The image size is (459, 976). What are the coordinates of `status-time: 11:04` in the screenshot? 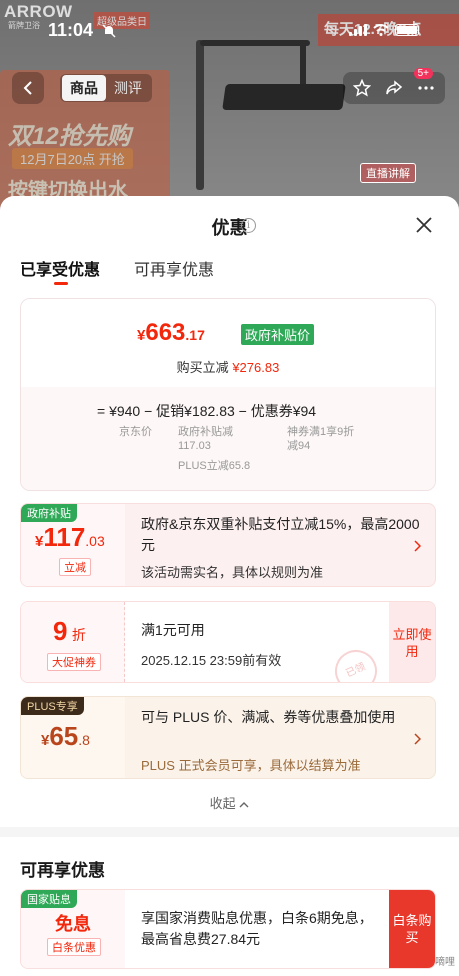 It's located at (71, 30).